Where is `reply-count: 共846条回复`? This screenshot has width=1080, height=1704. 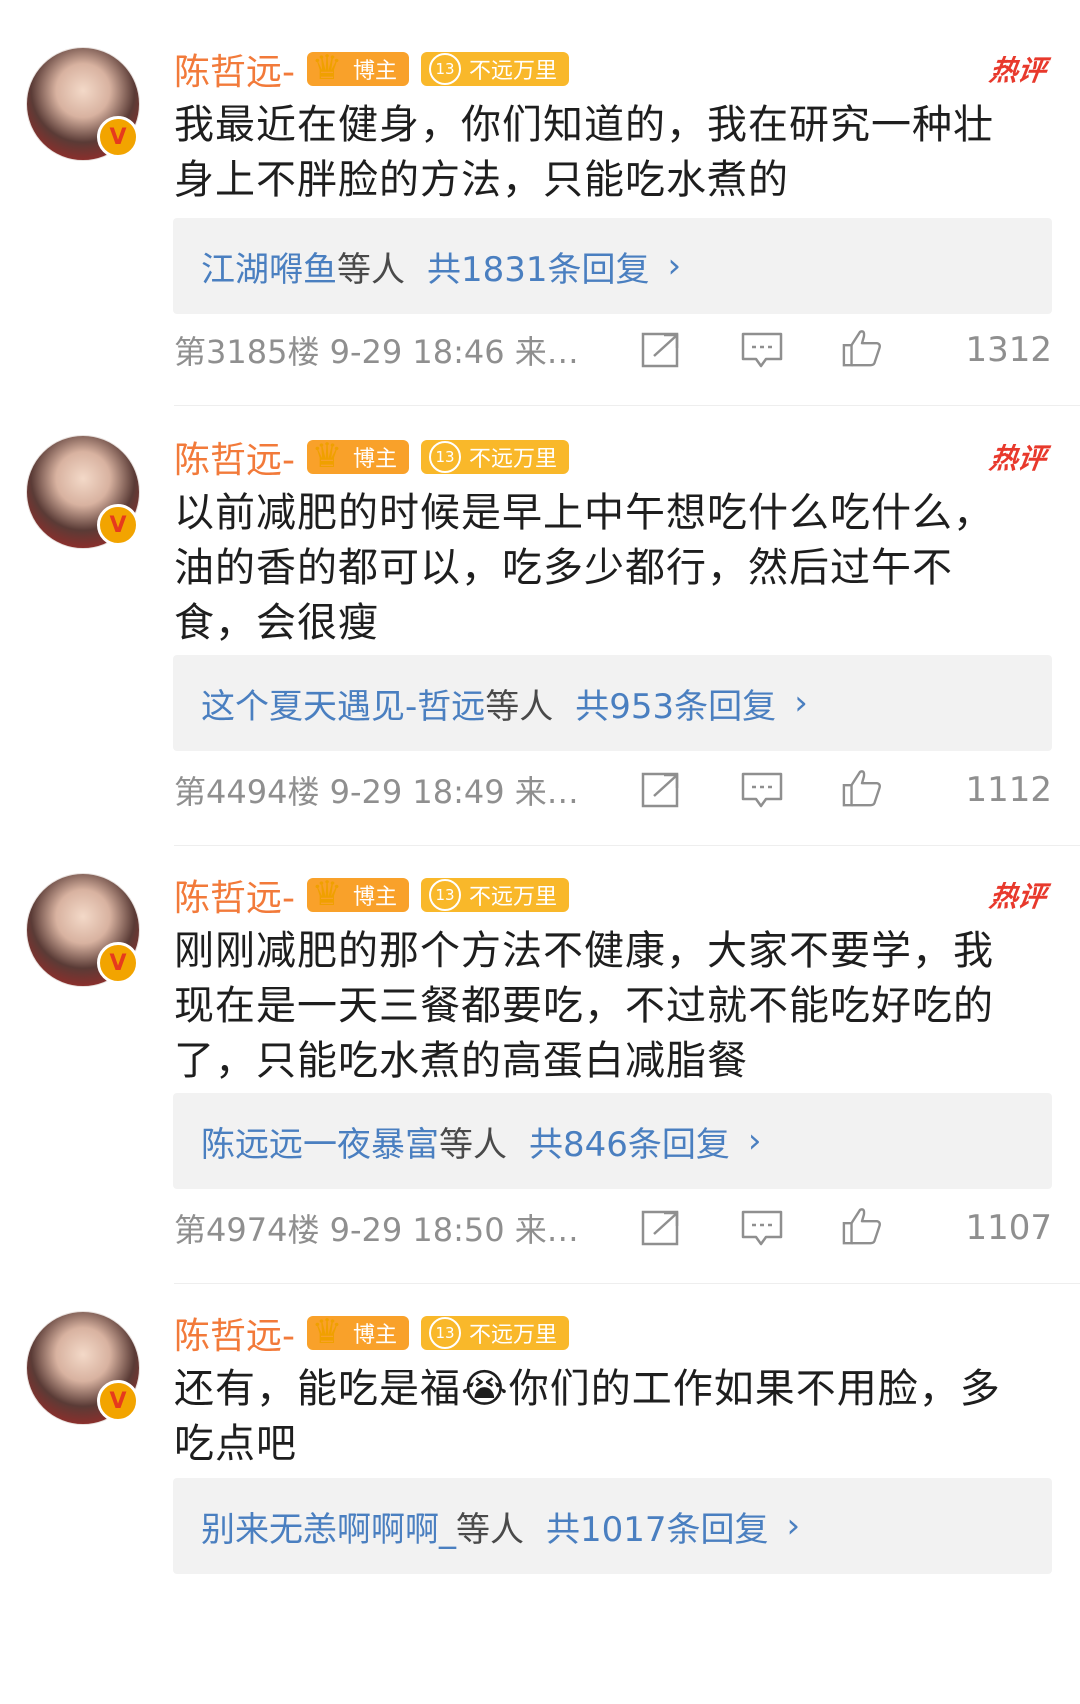
reply-count: 共846条回复 is located at coordinates (629, 1141).